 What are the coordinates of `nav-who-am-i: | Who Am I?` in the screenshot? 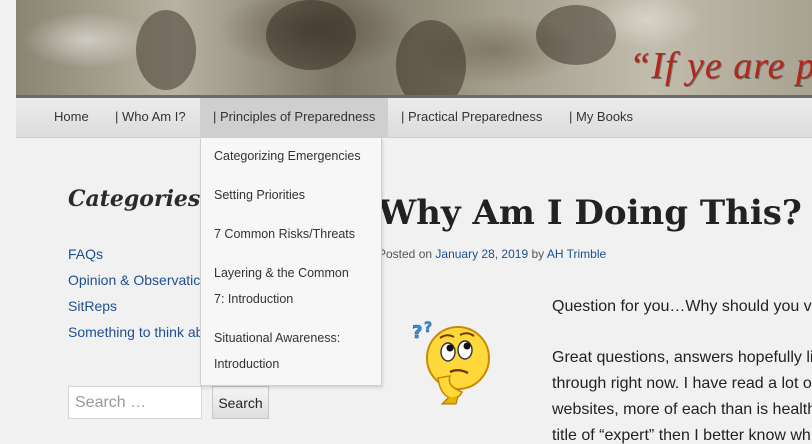 It's located at (150, 118).